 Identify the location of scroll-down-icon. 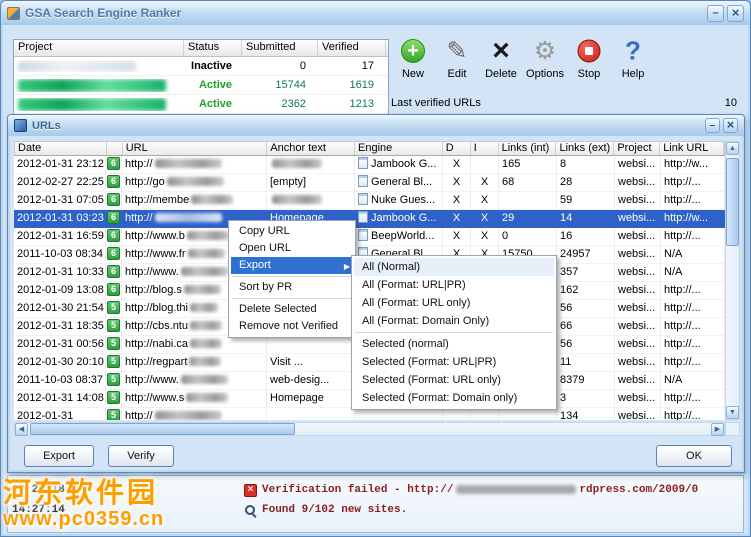
(732, 412).